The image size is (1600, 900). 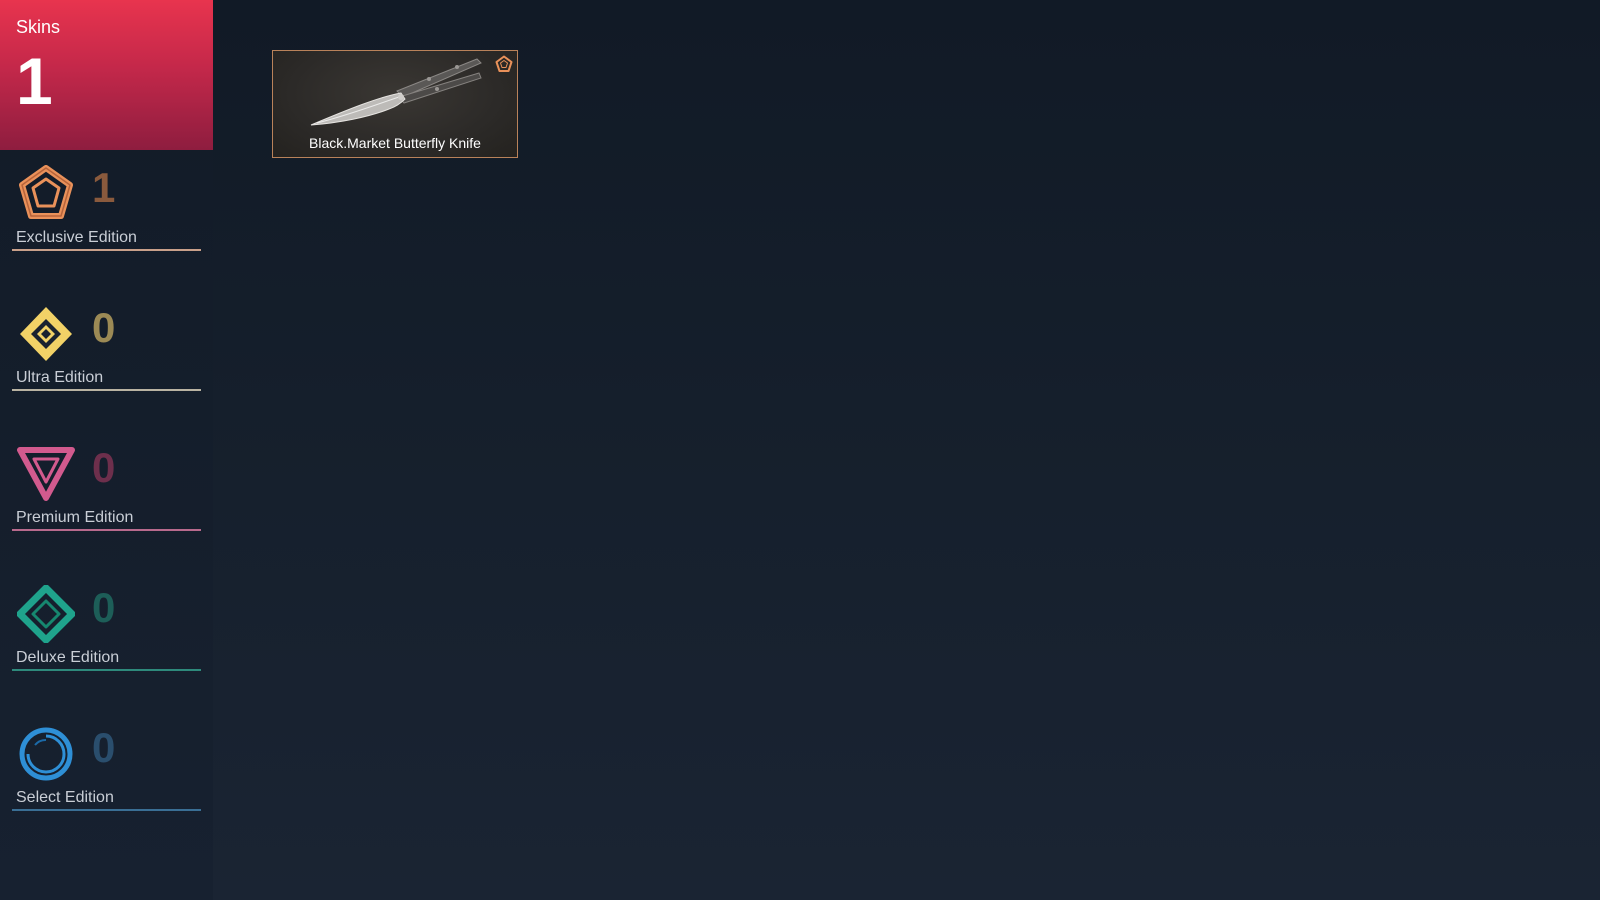 I want to click on select-edition-icon, so click(x=46, y=754).